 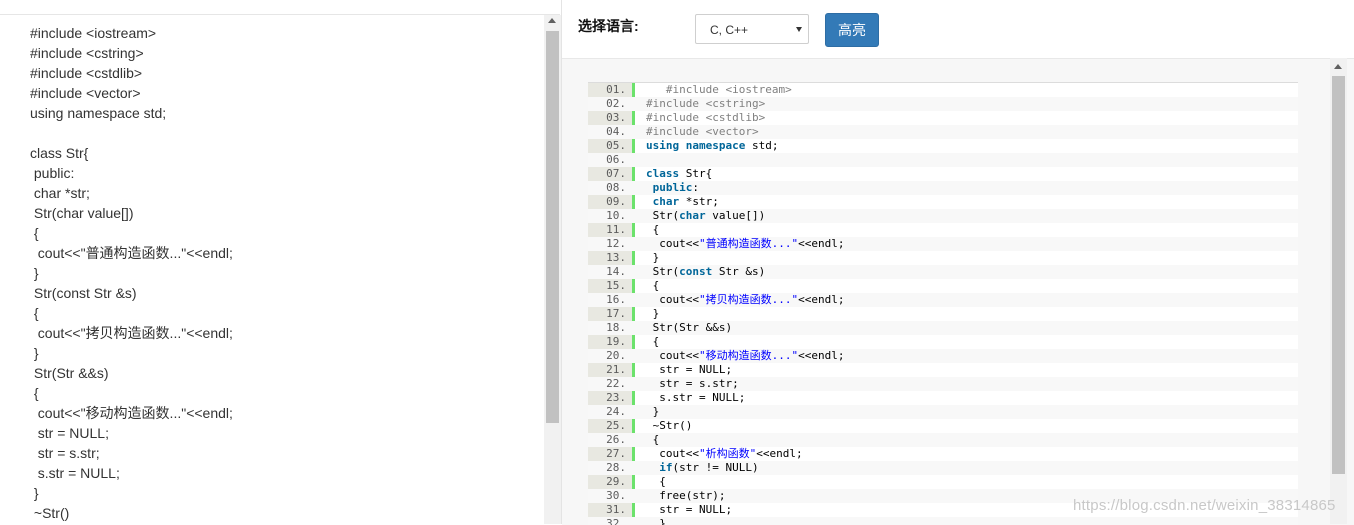 I want to click on line-code: free(str);, so click(x=686, y=495).